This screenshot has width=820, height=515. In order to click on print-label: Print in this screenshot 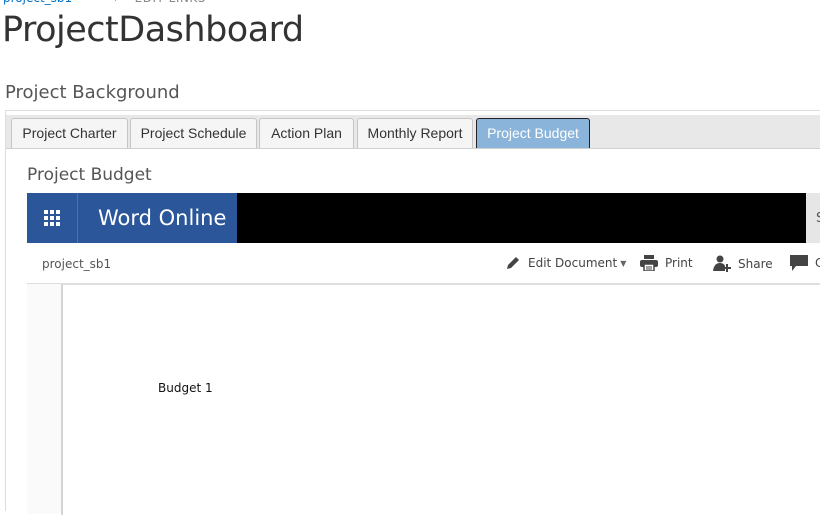, I will do `click(679, 263)`.